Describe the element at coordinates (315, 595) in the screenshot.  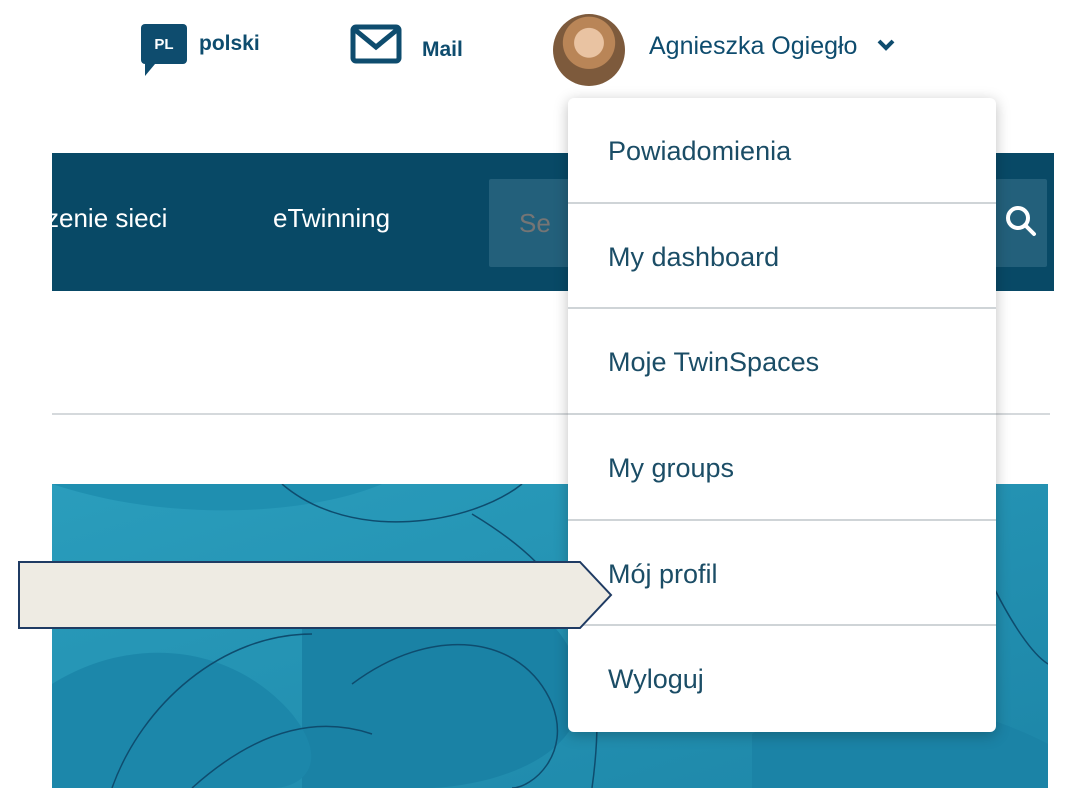
I see `callout-arrow` at that location.